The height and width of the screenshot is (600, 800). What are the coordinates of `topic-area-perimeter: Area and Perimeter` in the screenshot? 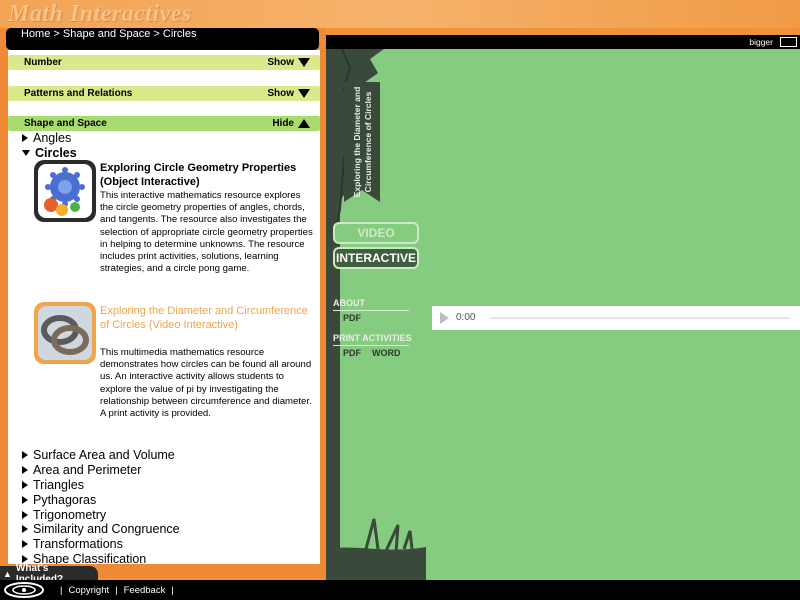 It's located at (81, 470).